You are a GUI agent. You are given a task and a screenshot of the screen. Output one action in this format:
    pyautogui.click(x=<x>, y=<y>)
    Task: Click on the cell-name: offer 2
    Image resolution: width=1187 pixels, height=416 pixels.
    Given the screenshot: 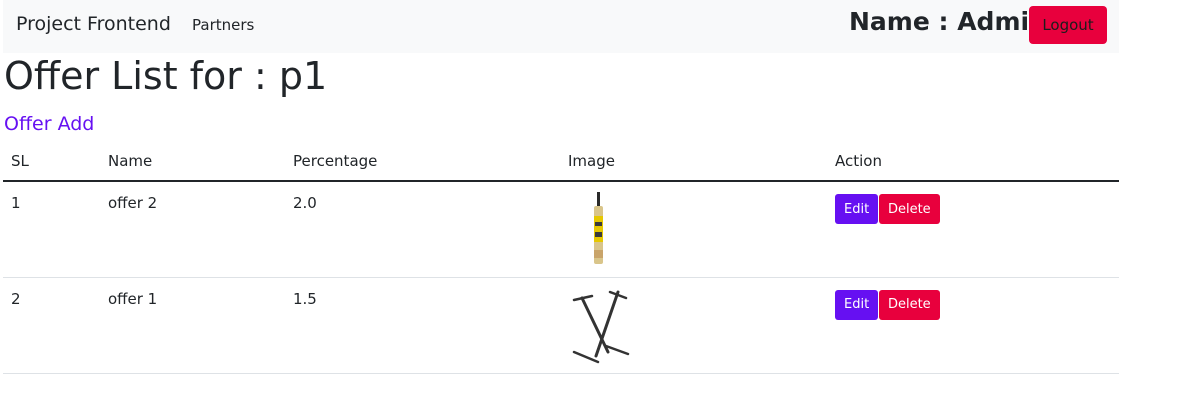 What is the action you would take?
    pyautogui.click(x=192, y=229)
    